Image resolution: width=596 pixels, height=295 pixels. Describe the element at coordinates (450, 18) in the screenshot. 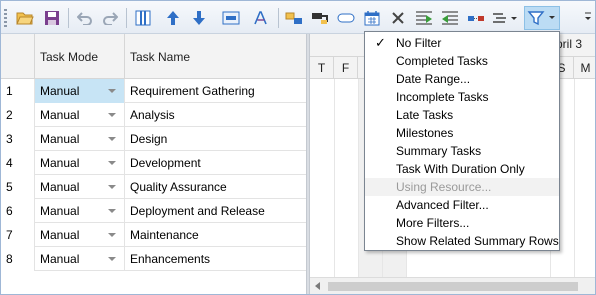

I see `outdent-icon` at that location.